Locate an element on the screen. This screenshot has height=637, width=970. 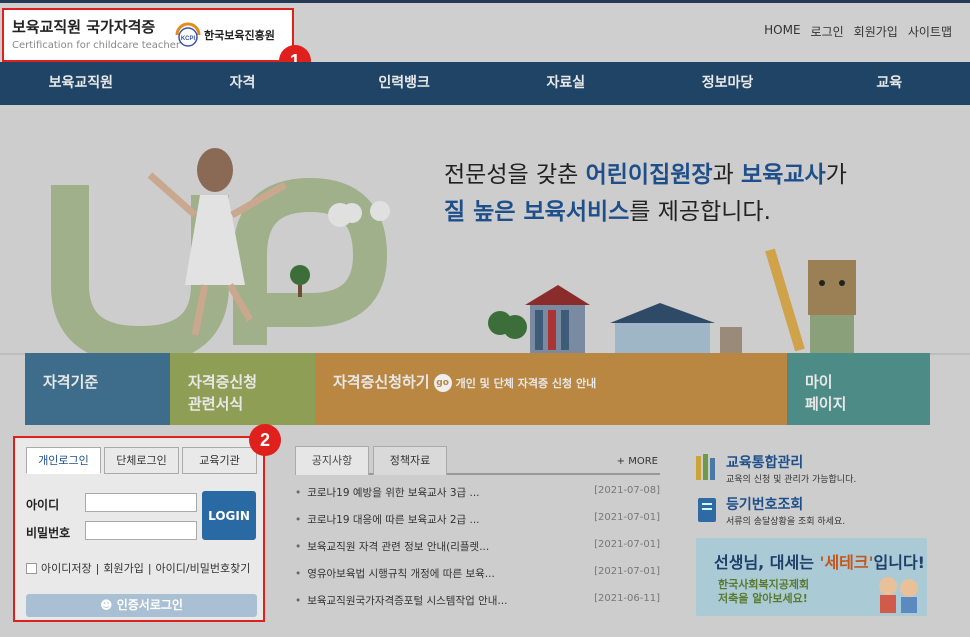
nav-item-talent-bank: 인력뱅크 is located at coordinates (404, 83).